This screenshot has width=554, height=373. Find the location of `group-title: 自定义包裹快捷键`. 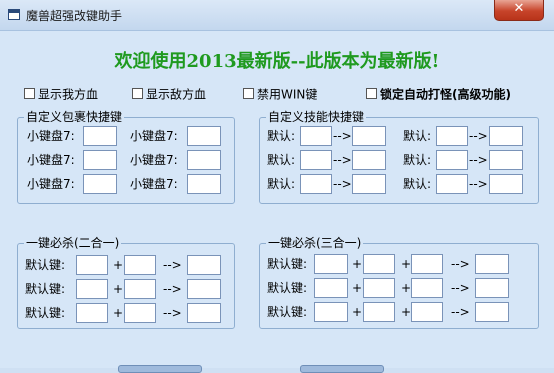

group-title: 自定义包裹快捷键 is located at coordinates (74, 117).